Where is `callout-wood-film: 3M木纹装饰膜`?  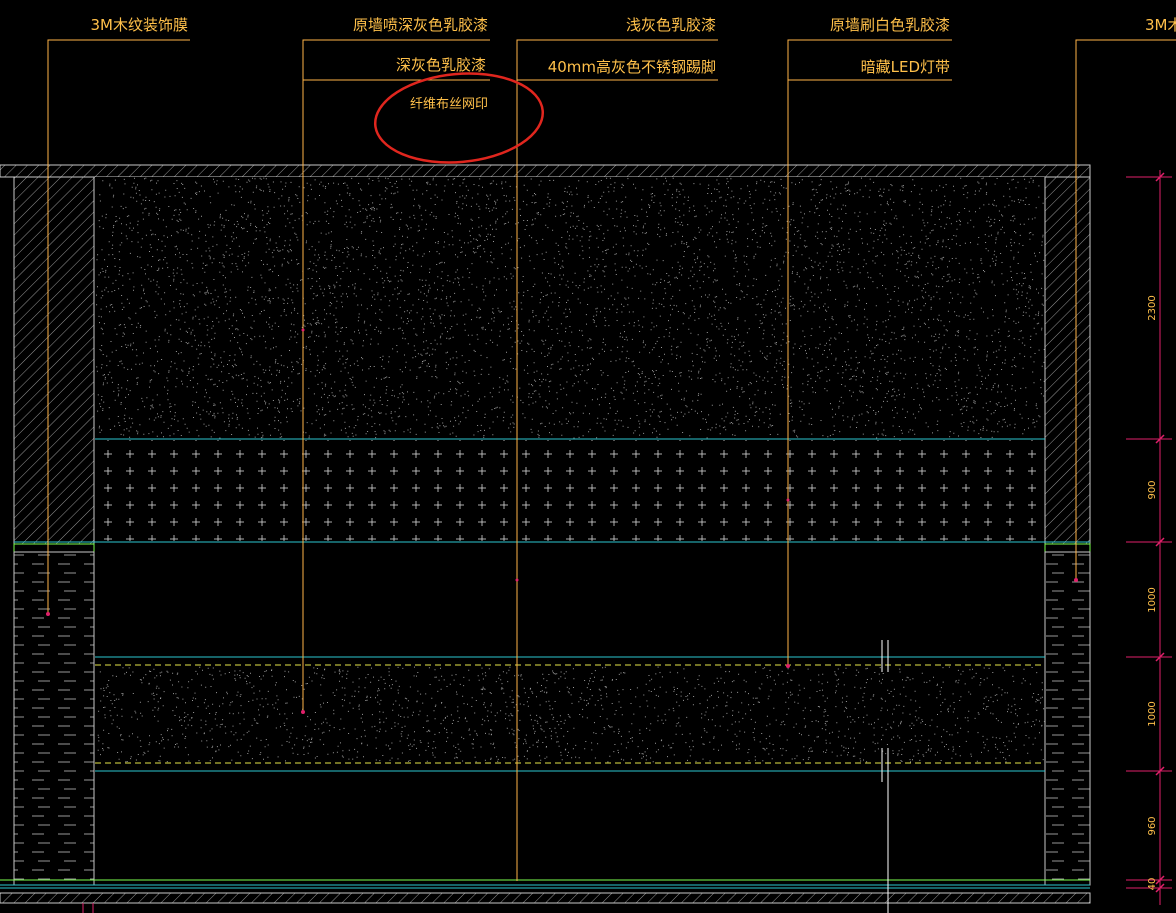
callout-wood-film: 3M木纹装饰膜 is located at coordinates (140, 25).